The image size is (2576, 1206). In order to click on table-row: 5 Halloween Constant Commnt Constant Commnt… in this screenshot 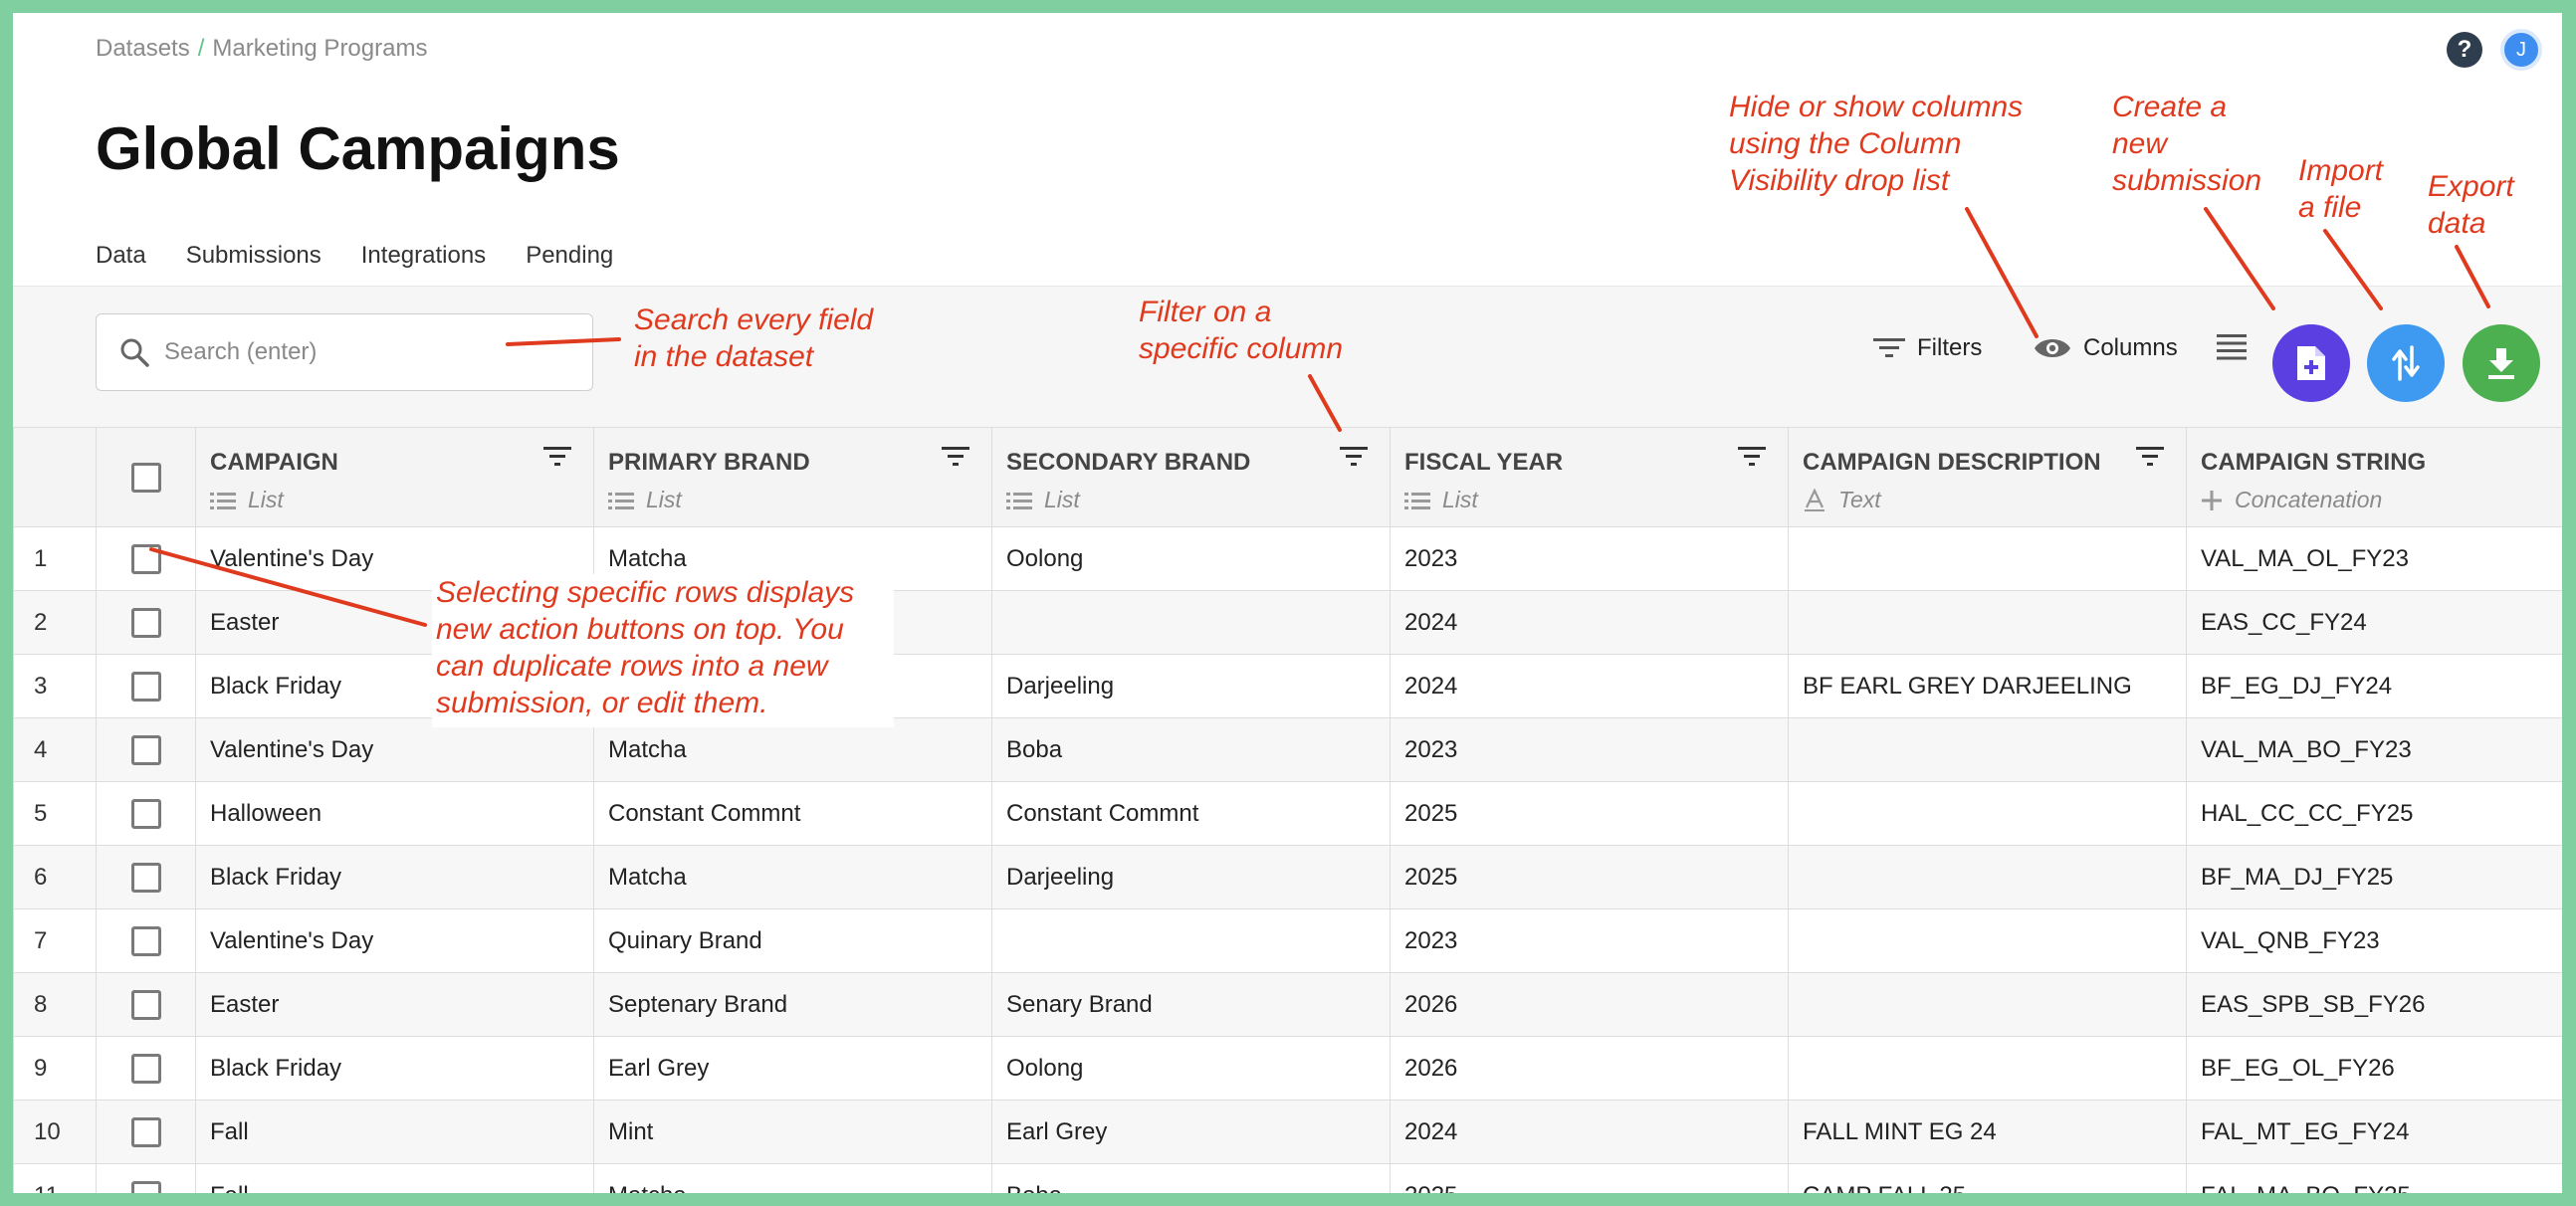, I will do `click(1287, 813)`.